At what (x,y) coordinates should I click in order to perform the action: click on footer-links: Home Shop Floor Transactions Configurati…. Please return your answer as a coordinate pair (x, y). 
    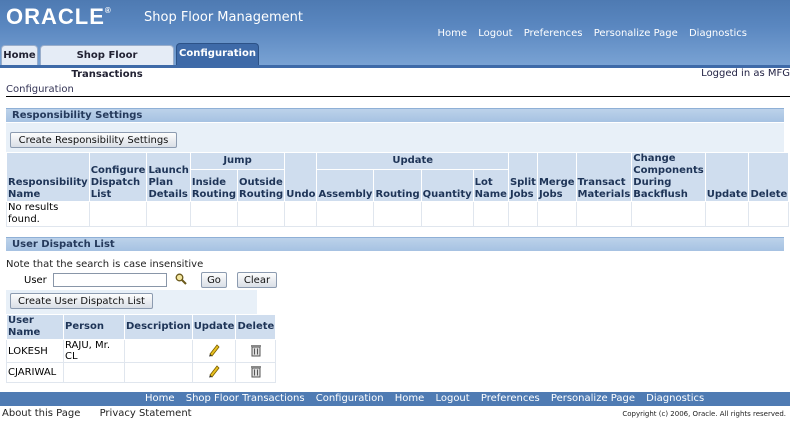
    Looking at the image, I should click on (428, 399).